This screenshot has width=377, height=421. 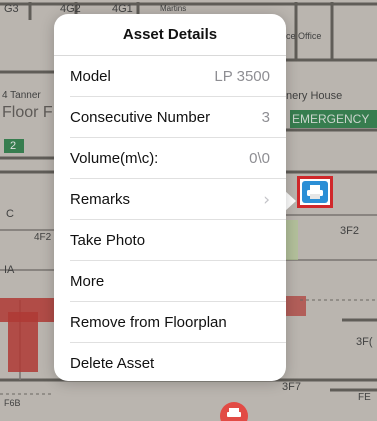 What do you see at coordinates (114, 158) in the screenshot?
I see `volume-label: Volume(m\c):` at bounding box center [114, 158].